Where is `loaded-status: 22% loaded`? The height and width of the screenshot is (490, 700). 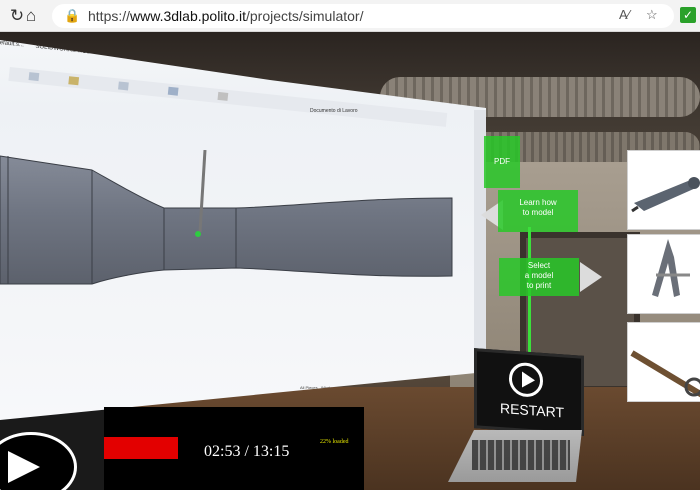 loaded-status: 22% loaded is located at coordinates (334, 442).